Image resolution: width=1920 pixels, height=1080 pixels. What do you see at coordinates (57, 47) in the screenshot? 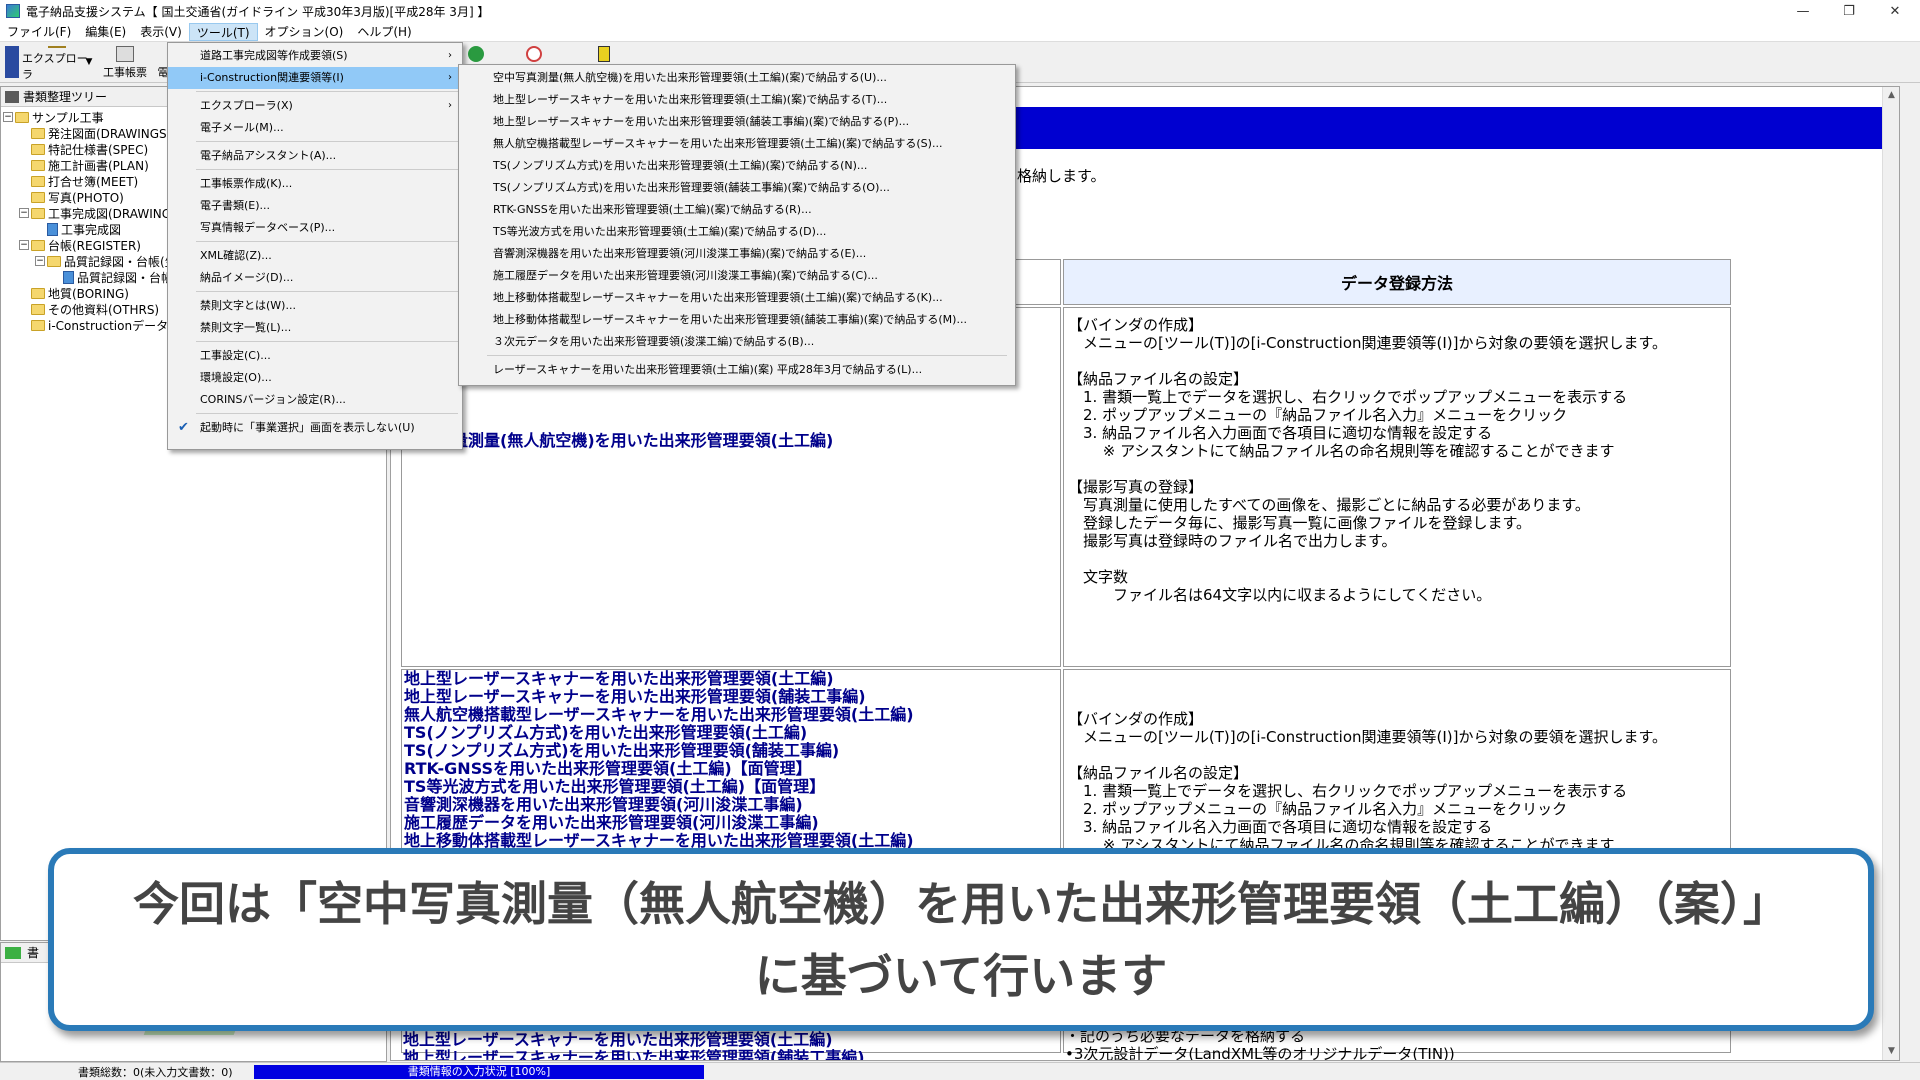
I see `explorer-icon` at bounding box center [57, 47].